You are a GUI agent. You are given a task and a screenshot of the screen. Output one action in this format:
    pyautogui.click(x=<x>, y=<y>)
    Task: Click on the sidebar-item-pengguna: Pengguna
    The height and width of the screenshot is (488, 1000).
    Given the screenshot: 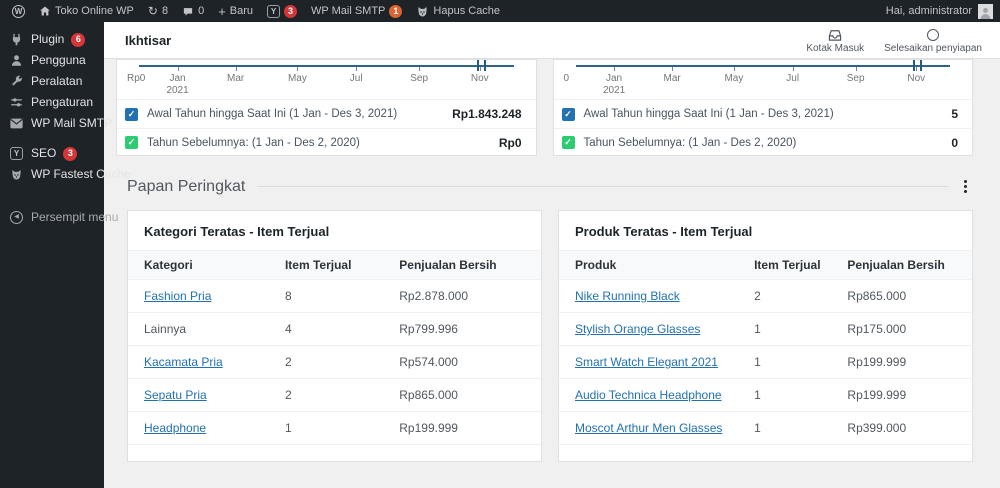 What is the action you would take?
    pyautogui.click(x=52, y=60)
    